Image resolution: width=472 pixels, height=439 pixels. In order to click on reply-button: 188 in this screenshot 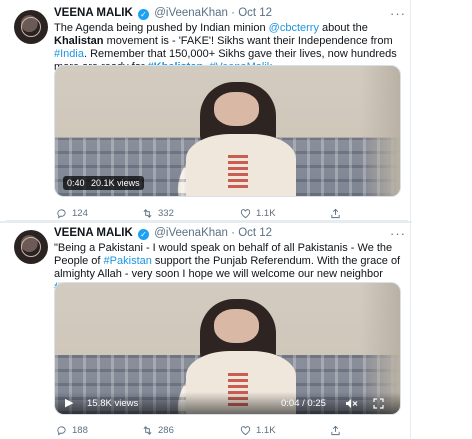, I will do `click(72, 430)`.